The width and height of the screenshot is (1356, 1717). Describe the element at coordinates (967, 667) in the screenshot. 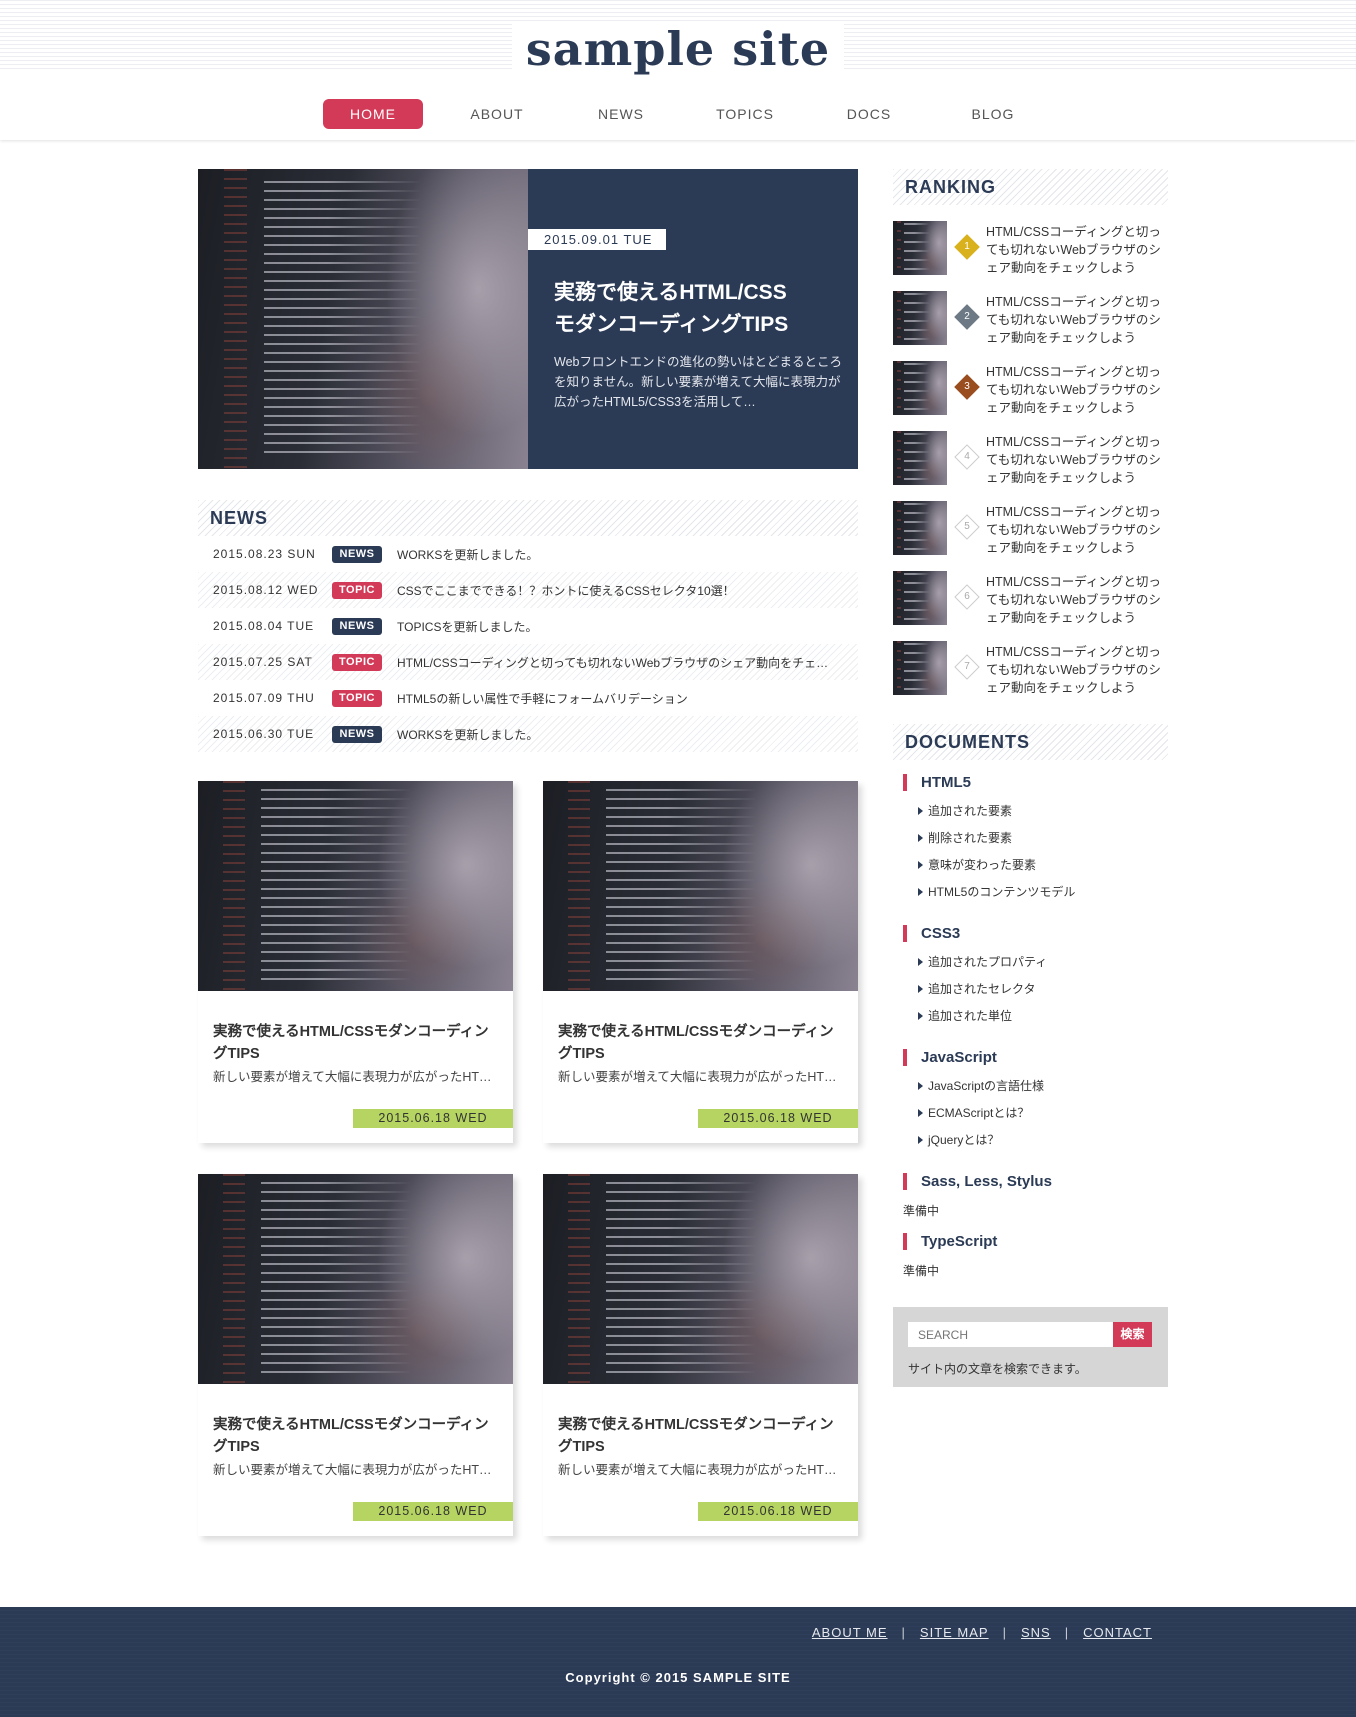

I see `rank-badge-icon: 7` at that location.